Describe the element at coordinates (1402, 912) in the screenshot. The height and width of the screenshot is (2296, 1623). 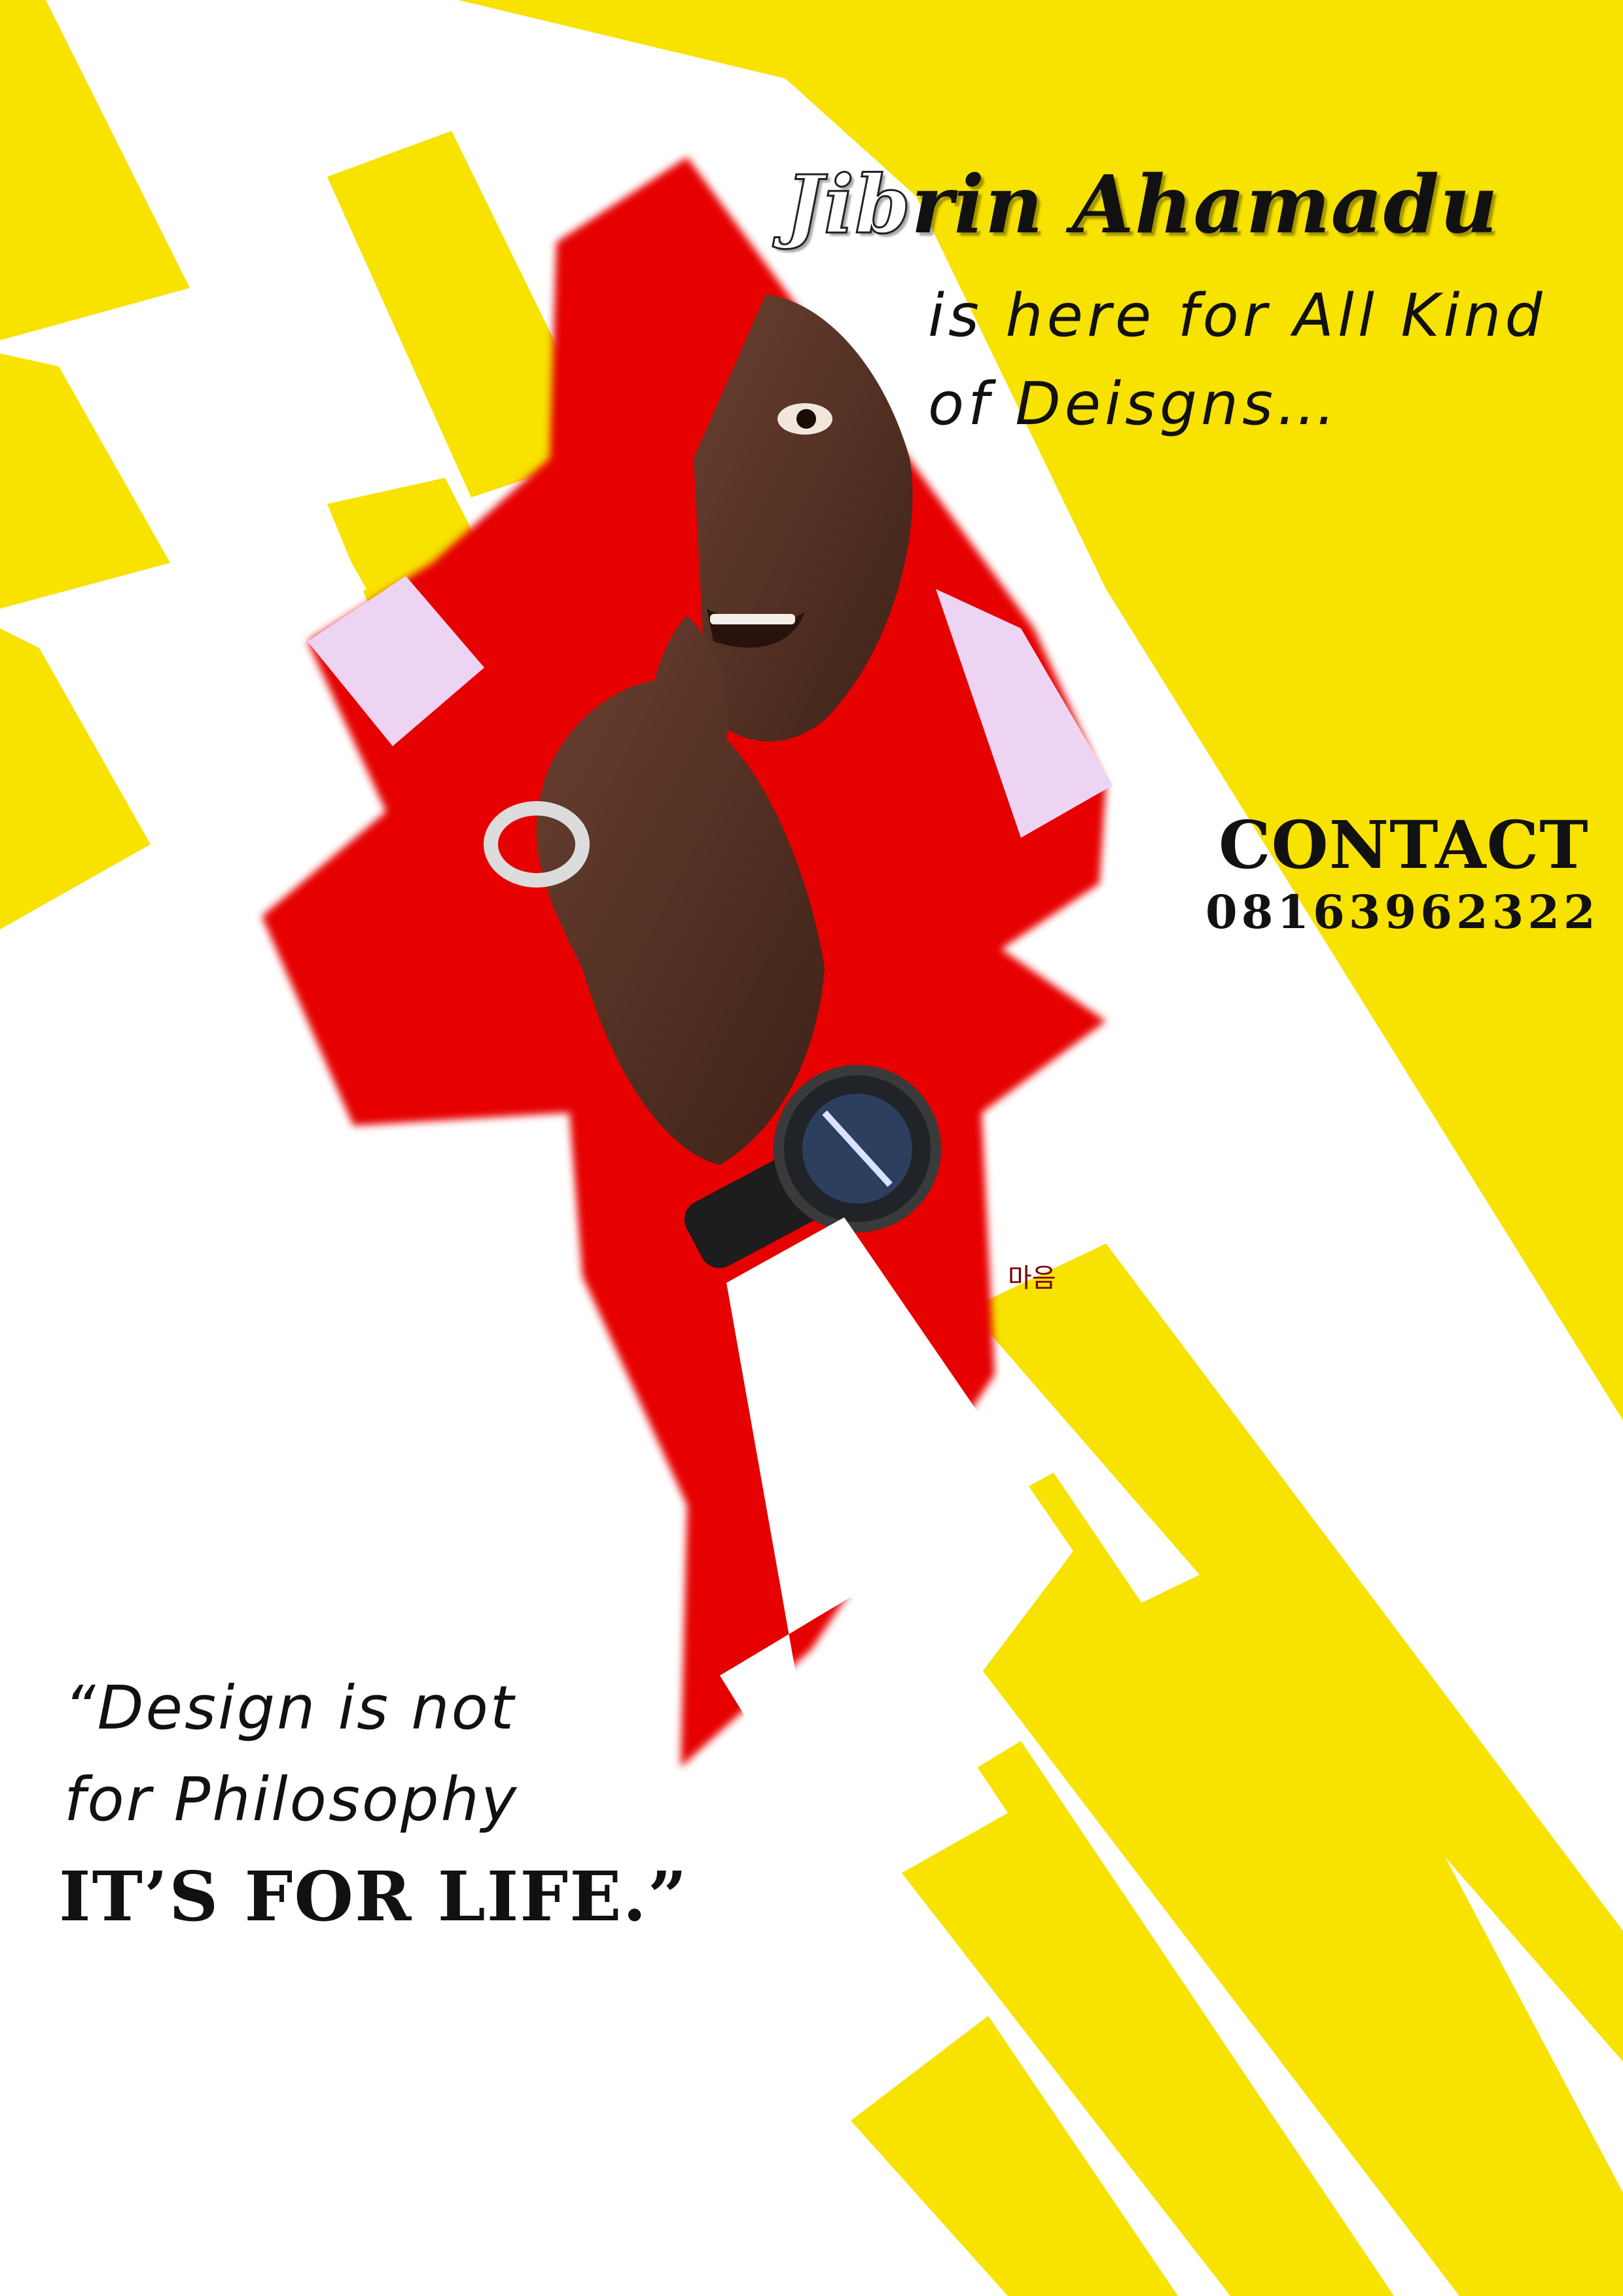
I see `contact-phone: 08163962322` at that location.